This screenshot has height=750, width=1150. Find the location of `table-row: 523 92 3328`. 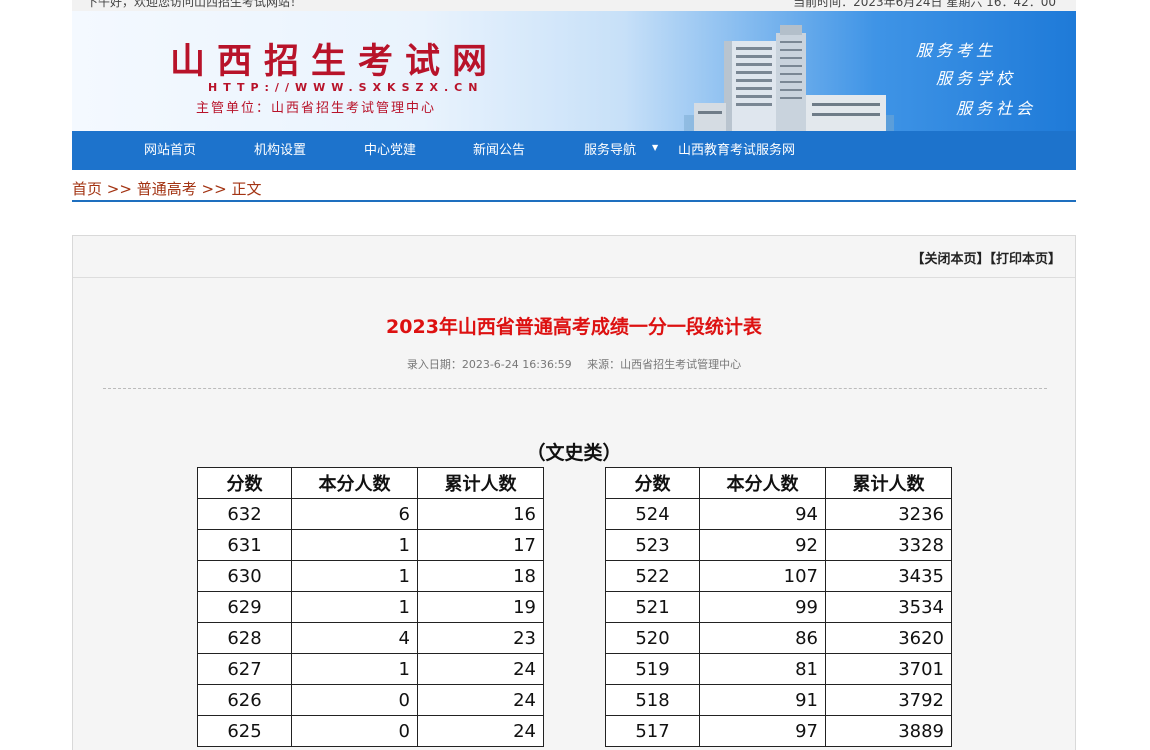

table-row: 523 92 3328 is located at coordinates (778, 545).